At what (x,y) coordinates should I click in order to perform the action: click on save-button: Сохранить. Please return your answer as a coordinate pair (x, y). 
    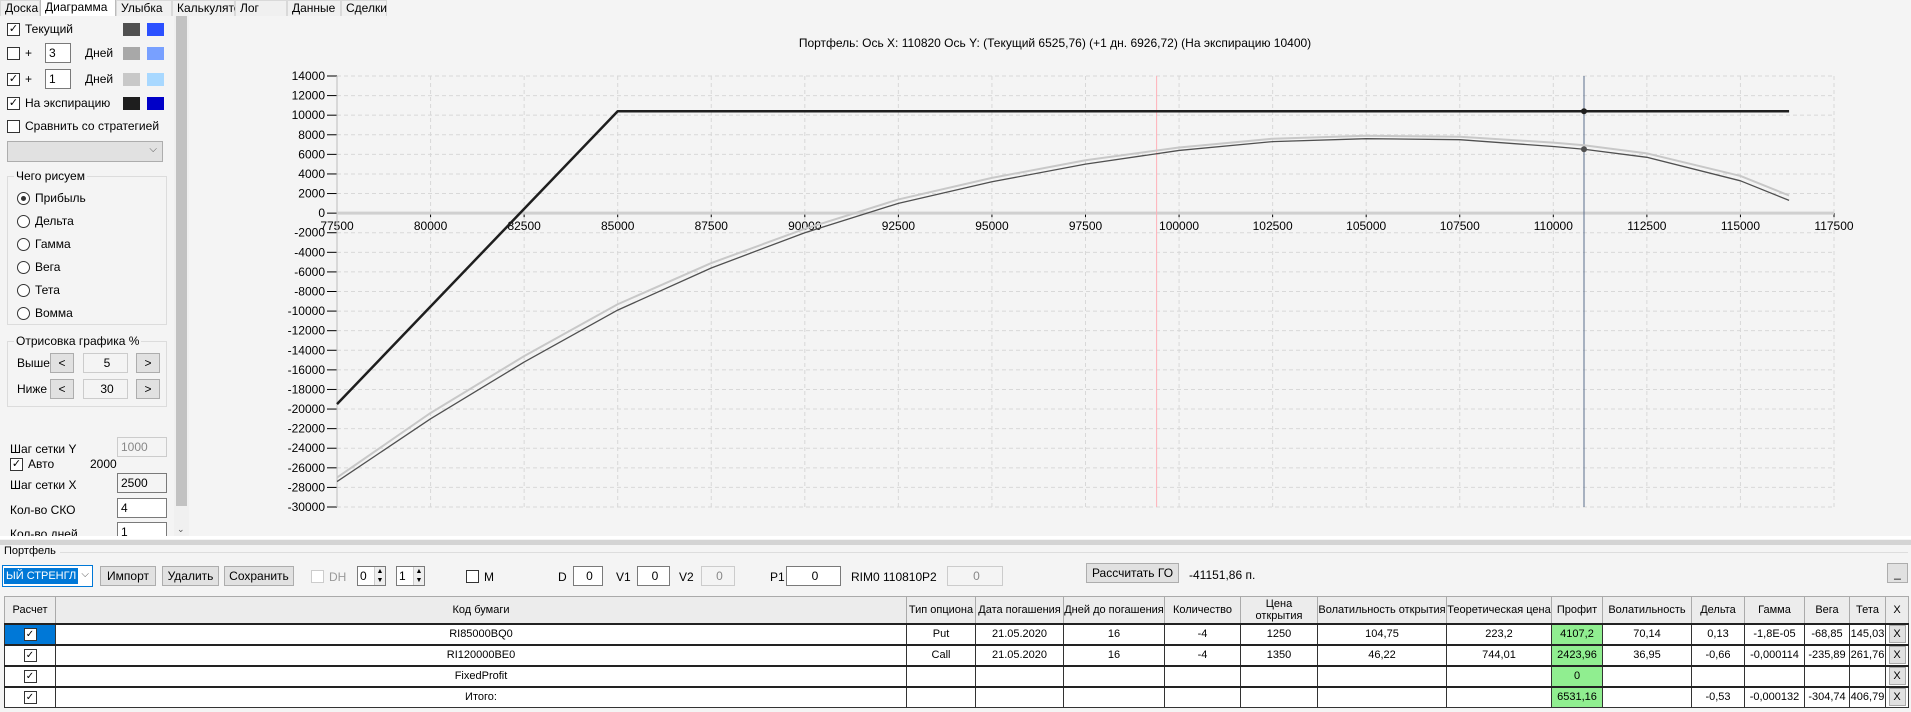
    Looking at the image, I should click on (259, 576).